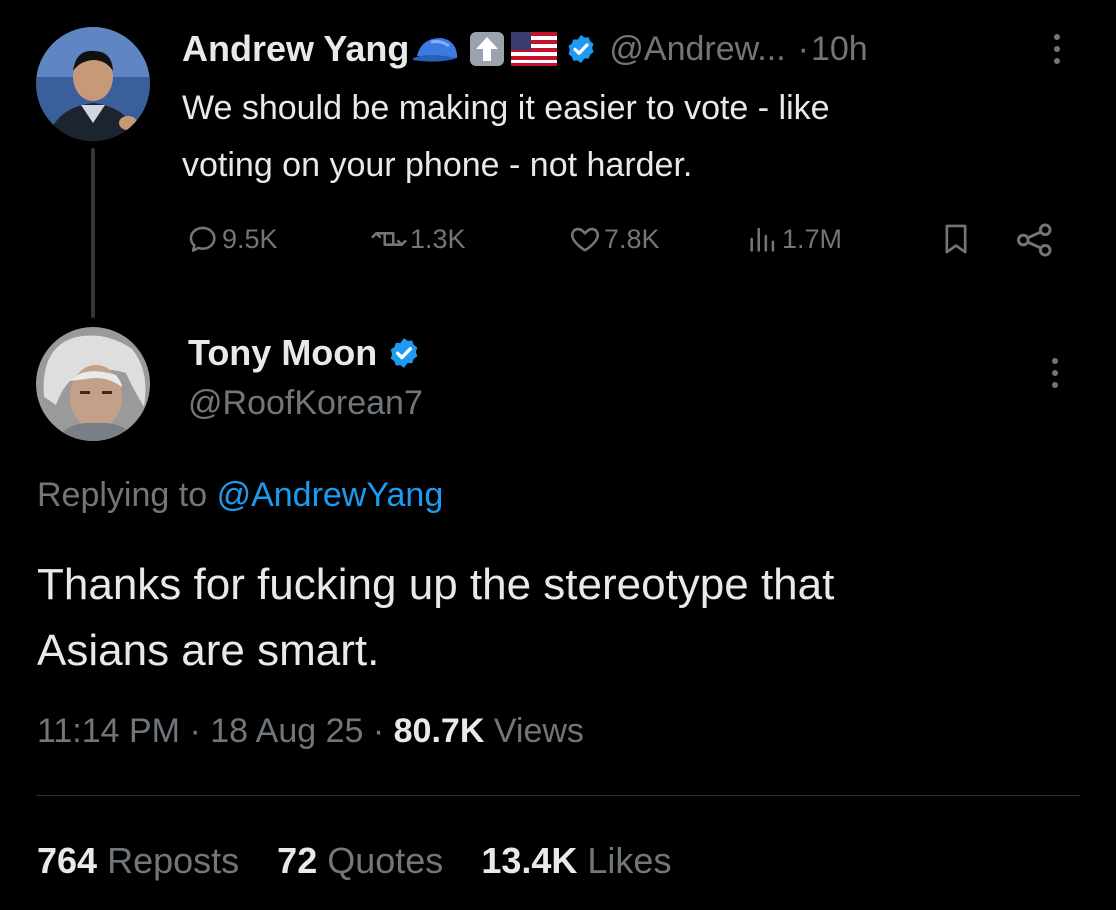 This screenshot has width=1116, height=910. Describe the element at coordinates (437, 165) in the screenshot. I see `tweet-text-line: voting on your phone - not harder.` at that location.